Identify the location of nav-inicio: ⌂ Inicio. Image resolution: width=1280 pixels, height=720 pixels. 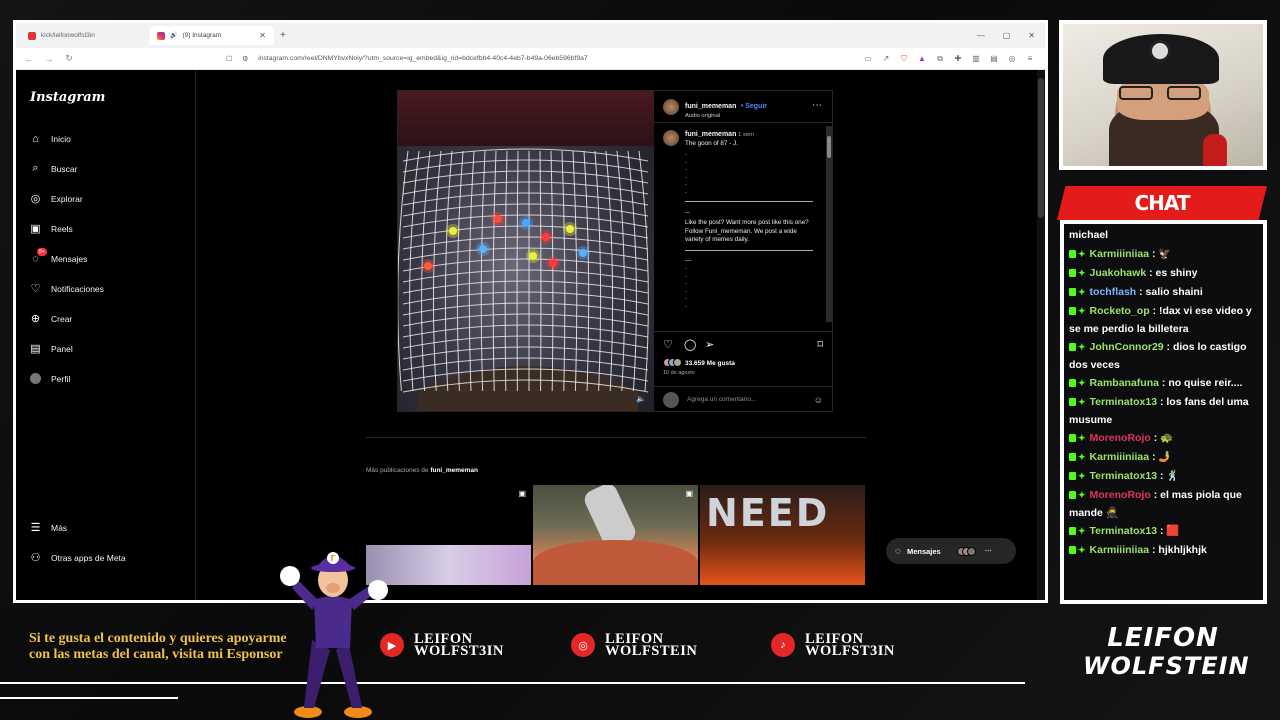
(50, 138).